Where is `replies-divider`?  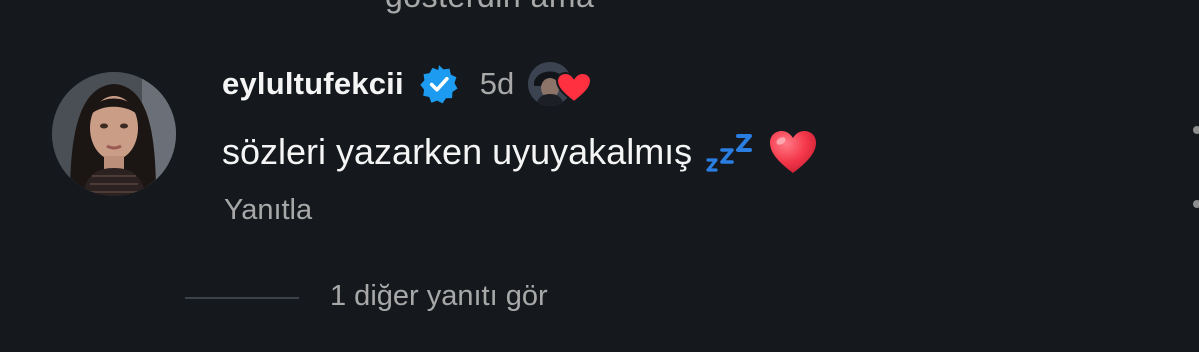 replies-divider is located at coordinates (242, 298).